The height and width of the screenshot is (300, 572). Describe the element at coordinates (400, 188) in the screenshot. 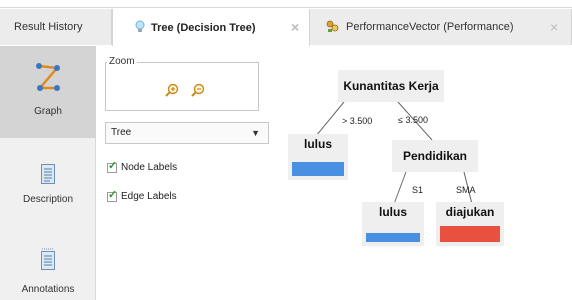

I see `edge-child-s1` at that location.